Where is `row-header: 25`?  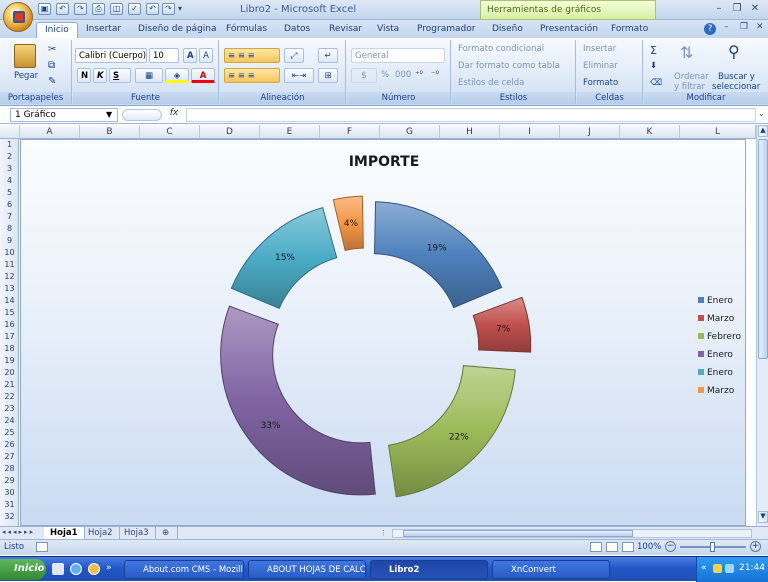 row-header: 25 is located at coordinates (9, 433).